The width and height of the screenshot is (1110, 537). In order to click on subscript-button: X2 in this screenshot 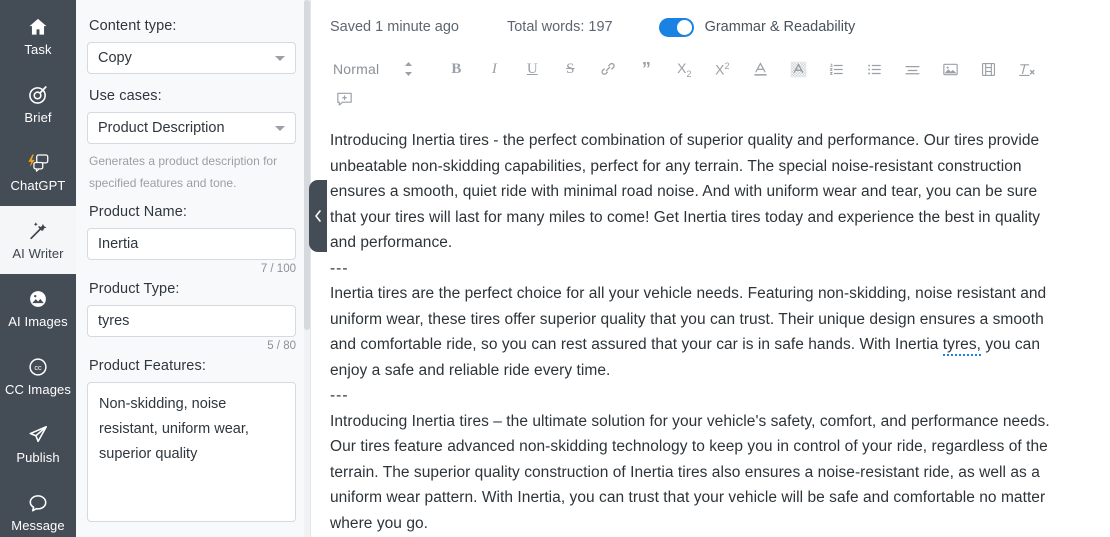, I will do `click(684, 69)`.